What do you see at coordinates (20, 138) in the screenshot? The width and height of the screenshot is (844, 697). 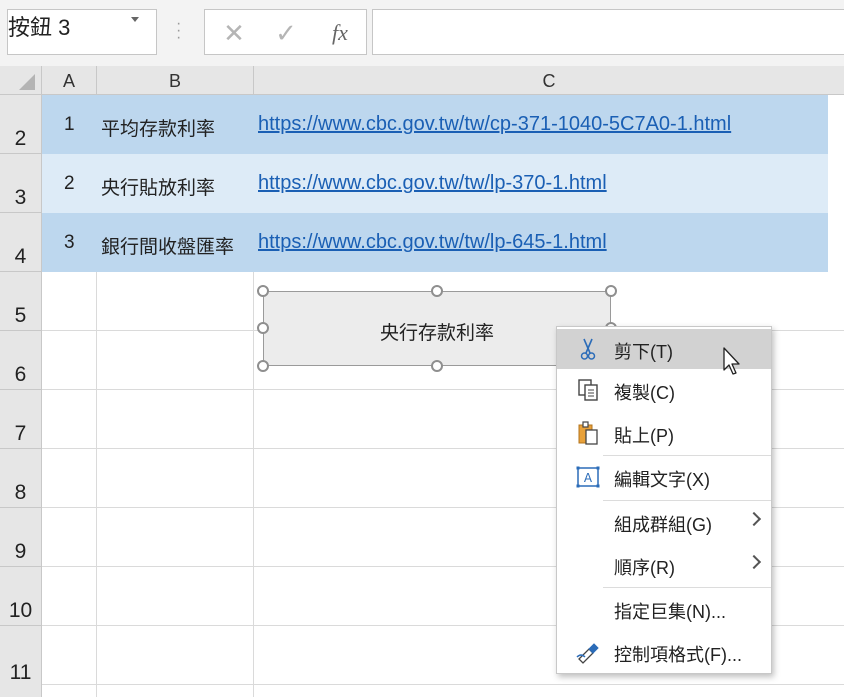 I see `row-header-label: 2` at bounding box center [20, 138].